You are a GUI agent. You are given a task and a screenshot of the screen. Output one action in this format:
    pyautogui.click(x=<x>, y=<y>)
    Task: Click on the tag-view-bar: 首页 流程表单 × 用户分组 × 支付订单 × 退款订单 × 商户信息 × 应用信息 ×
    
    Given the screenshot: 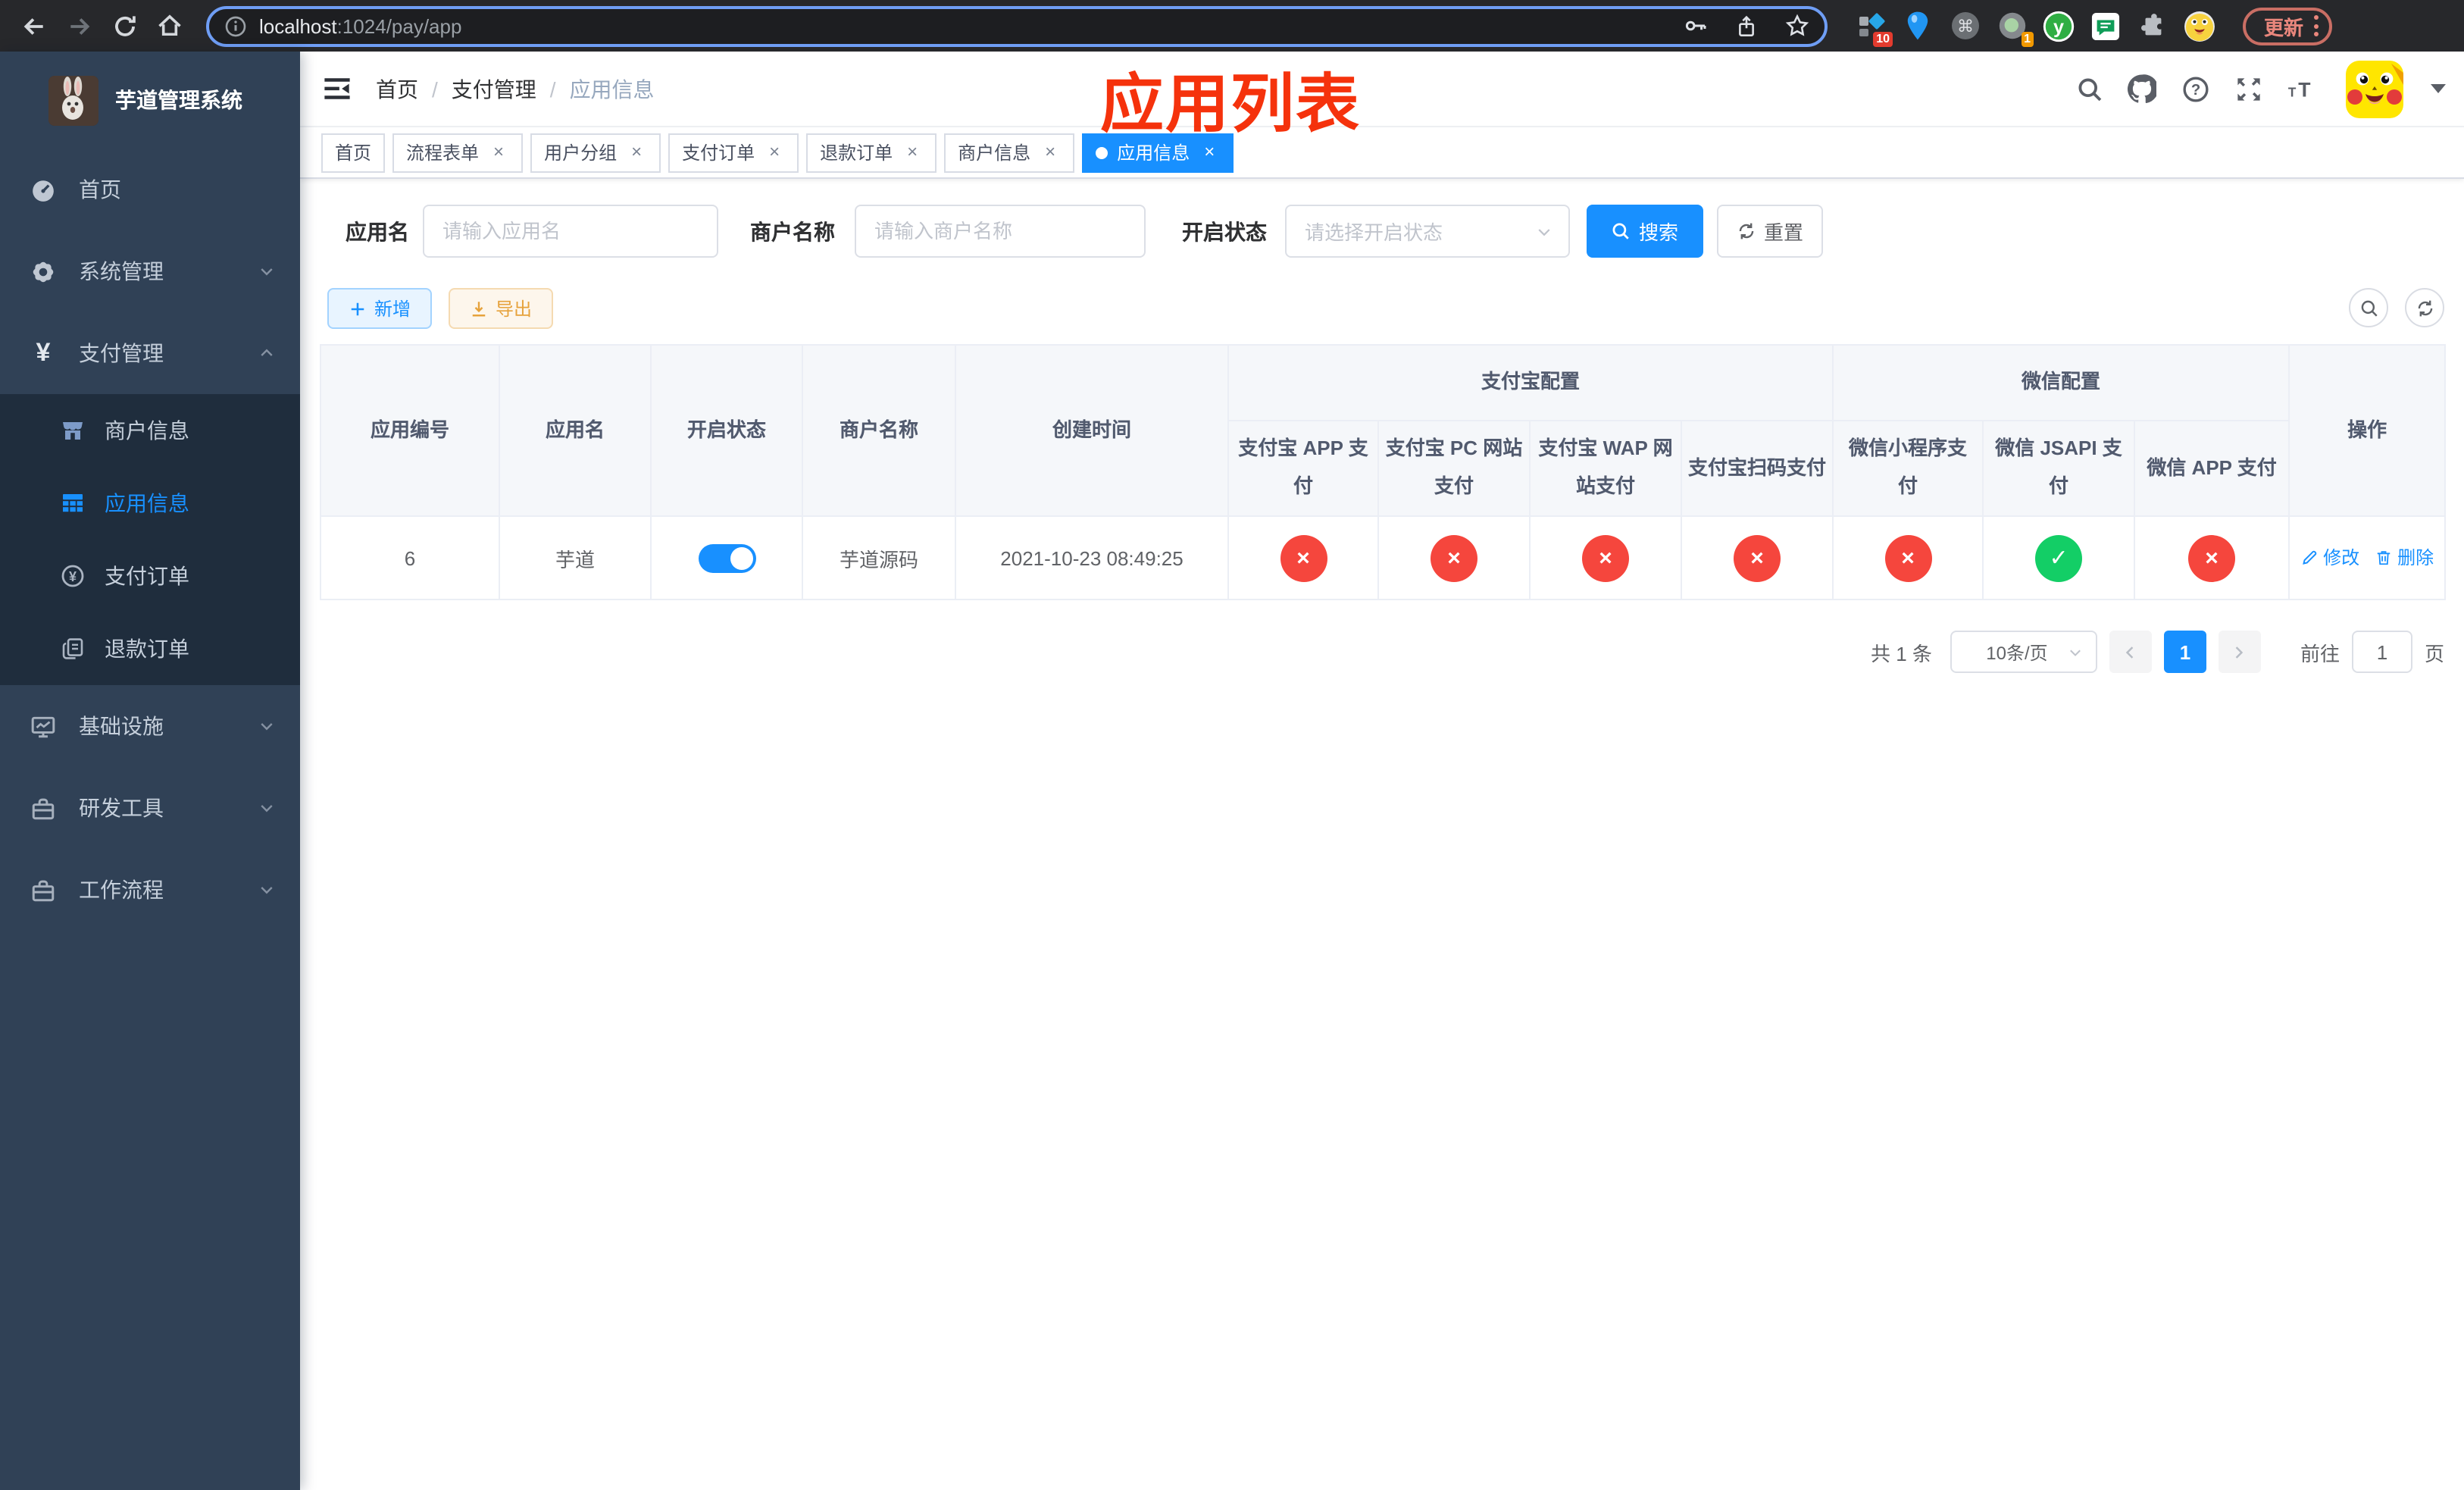 What is the action you would take?
    pyautogui.click(x=1382, y=153)
    